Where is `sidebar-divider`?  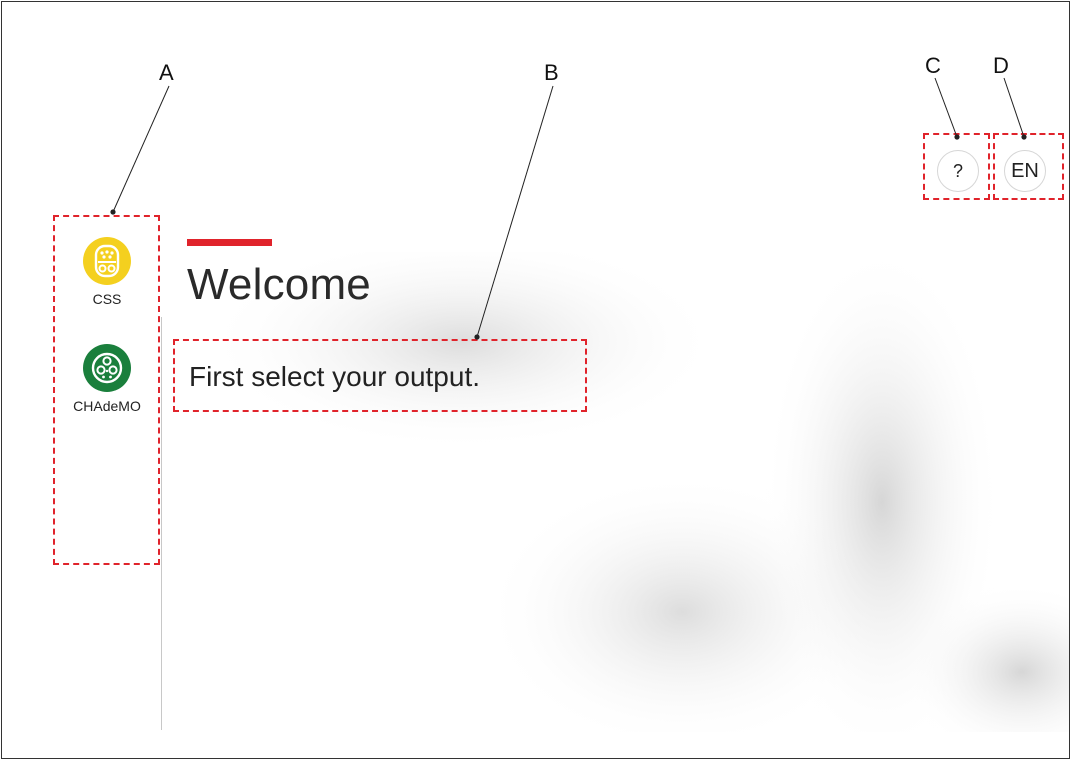
sidebar-divider is located at coordinates (161, 523).